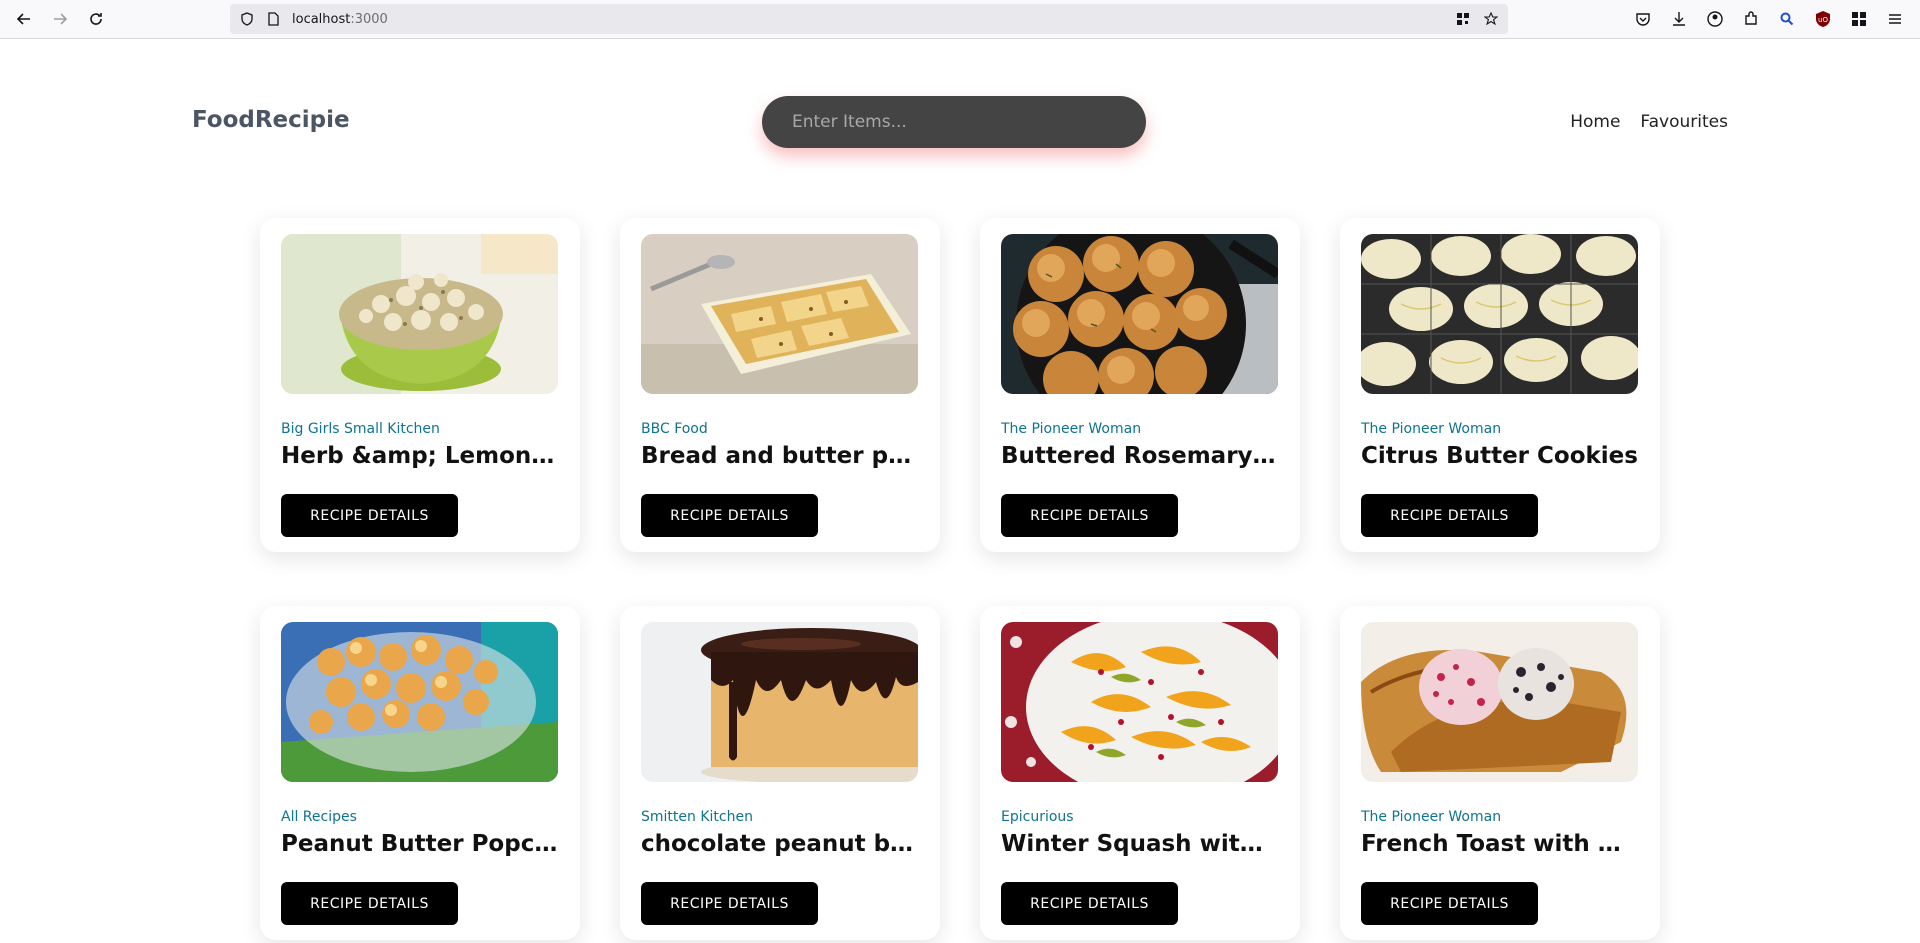  I want to click on svg-text: uO, so click(1823, 20).